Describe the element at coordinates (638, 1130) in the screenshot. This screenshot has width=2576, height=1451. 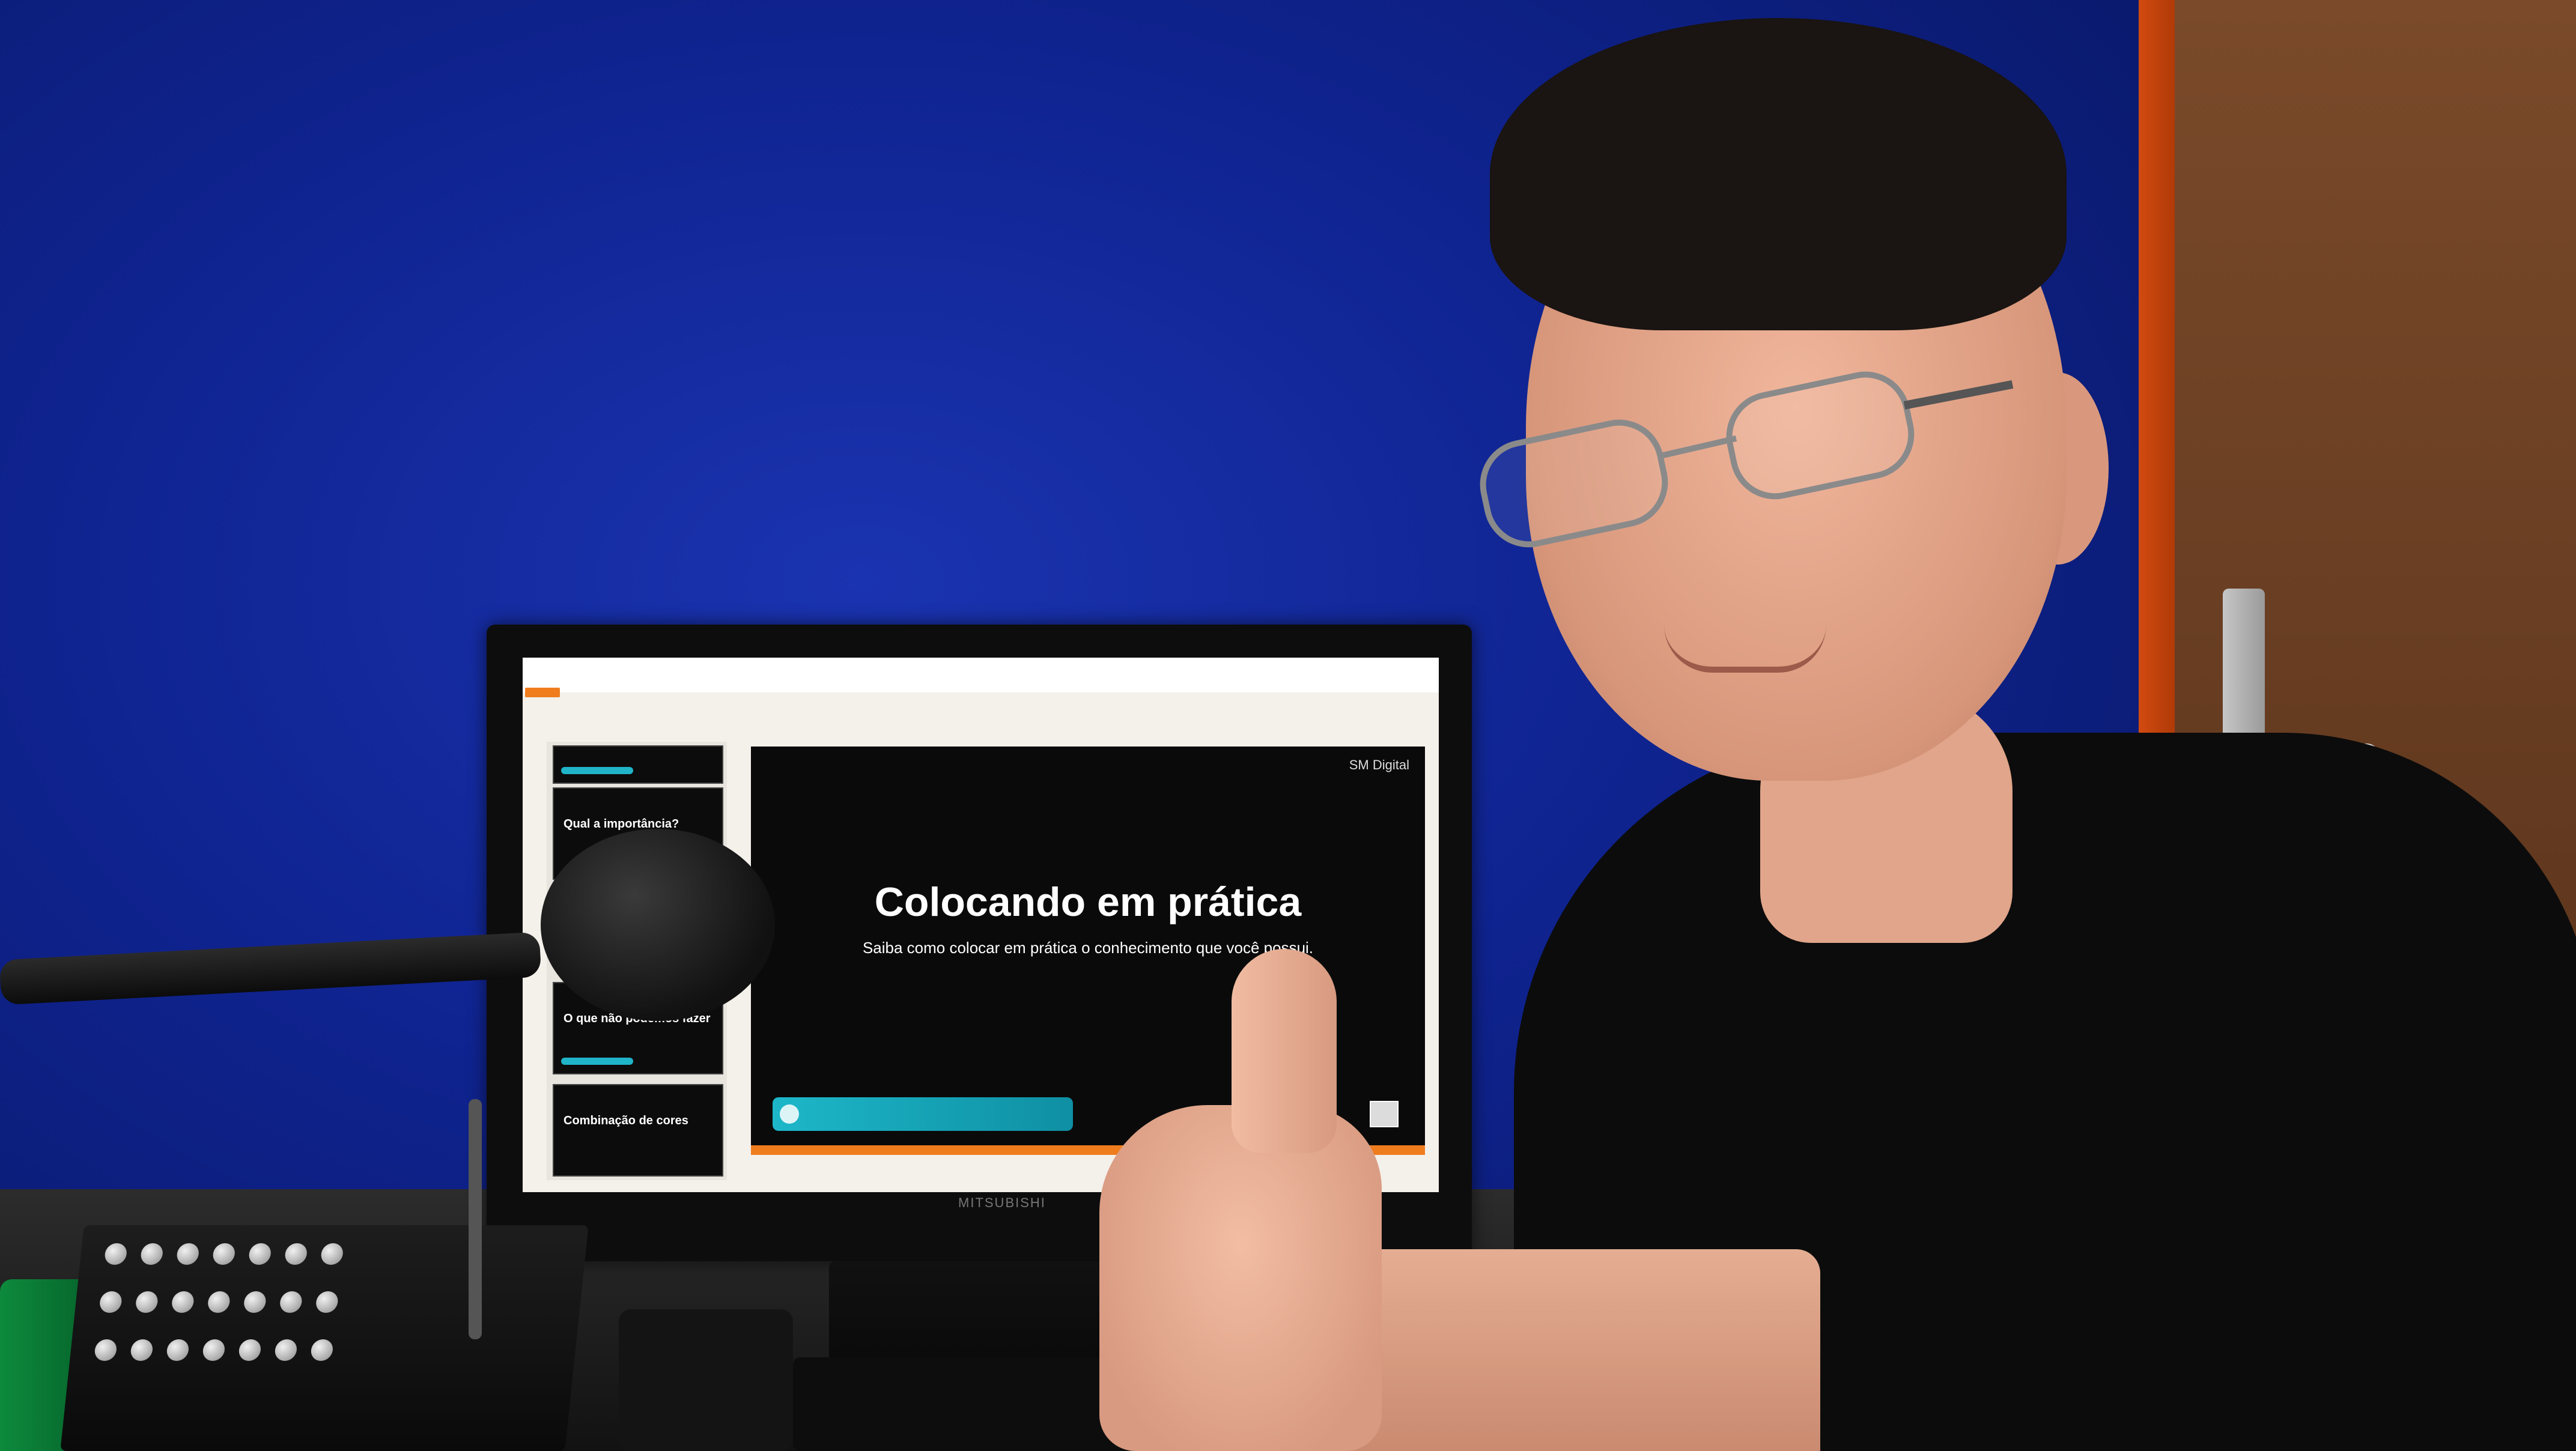
I see `slide-thumbnail: Combinação de cores` at that location.